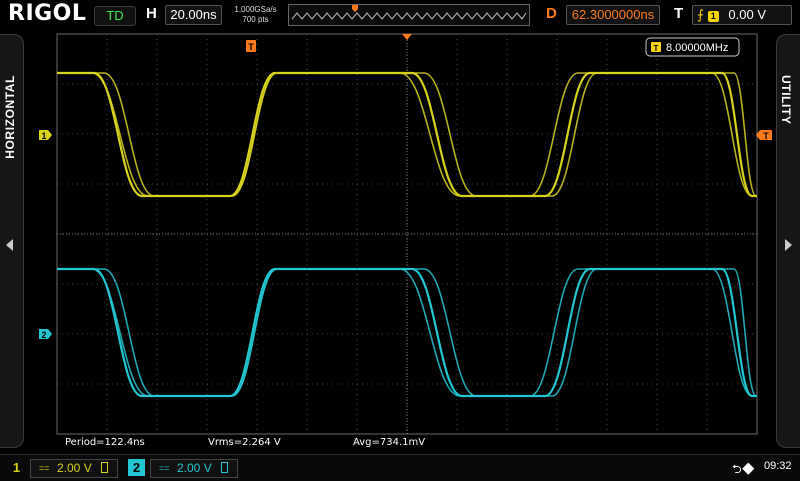  I want to click on svg-text: 1, so click(43, 136).